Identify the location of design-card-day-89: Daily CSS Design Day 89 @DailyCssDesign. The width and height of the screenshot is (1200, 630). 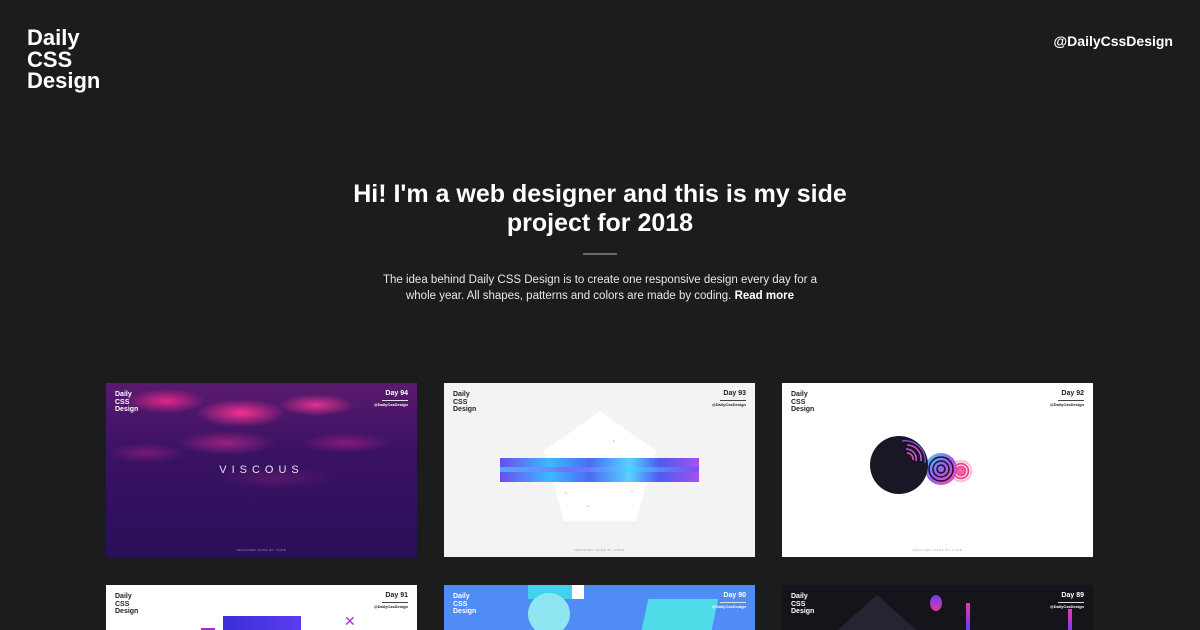
(937, 607).